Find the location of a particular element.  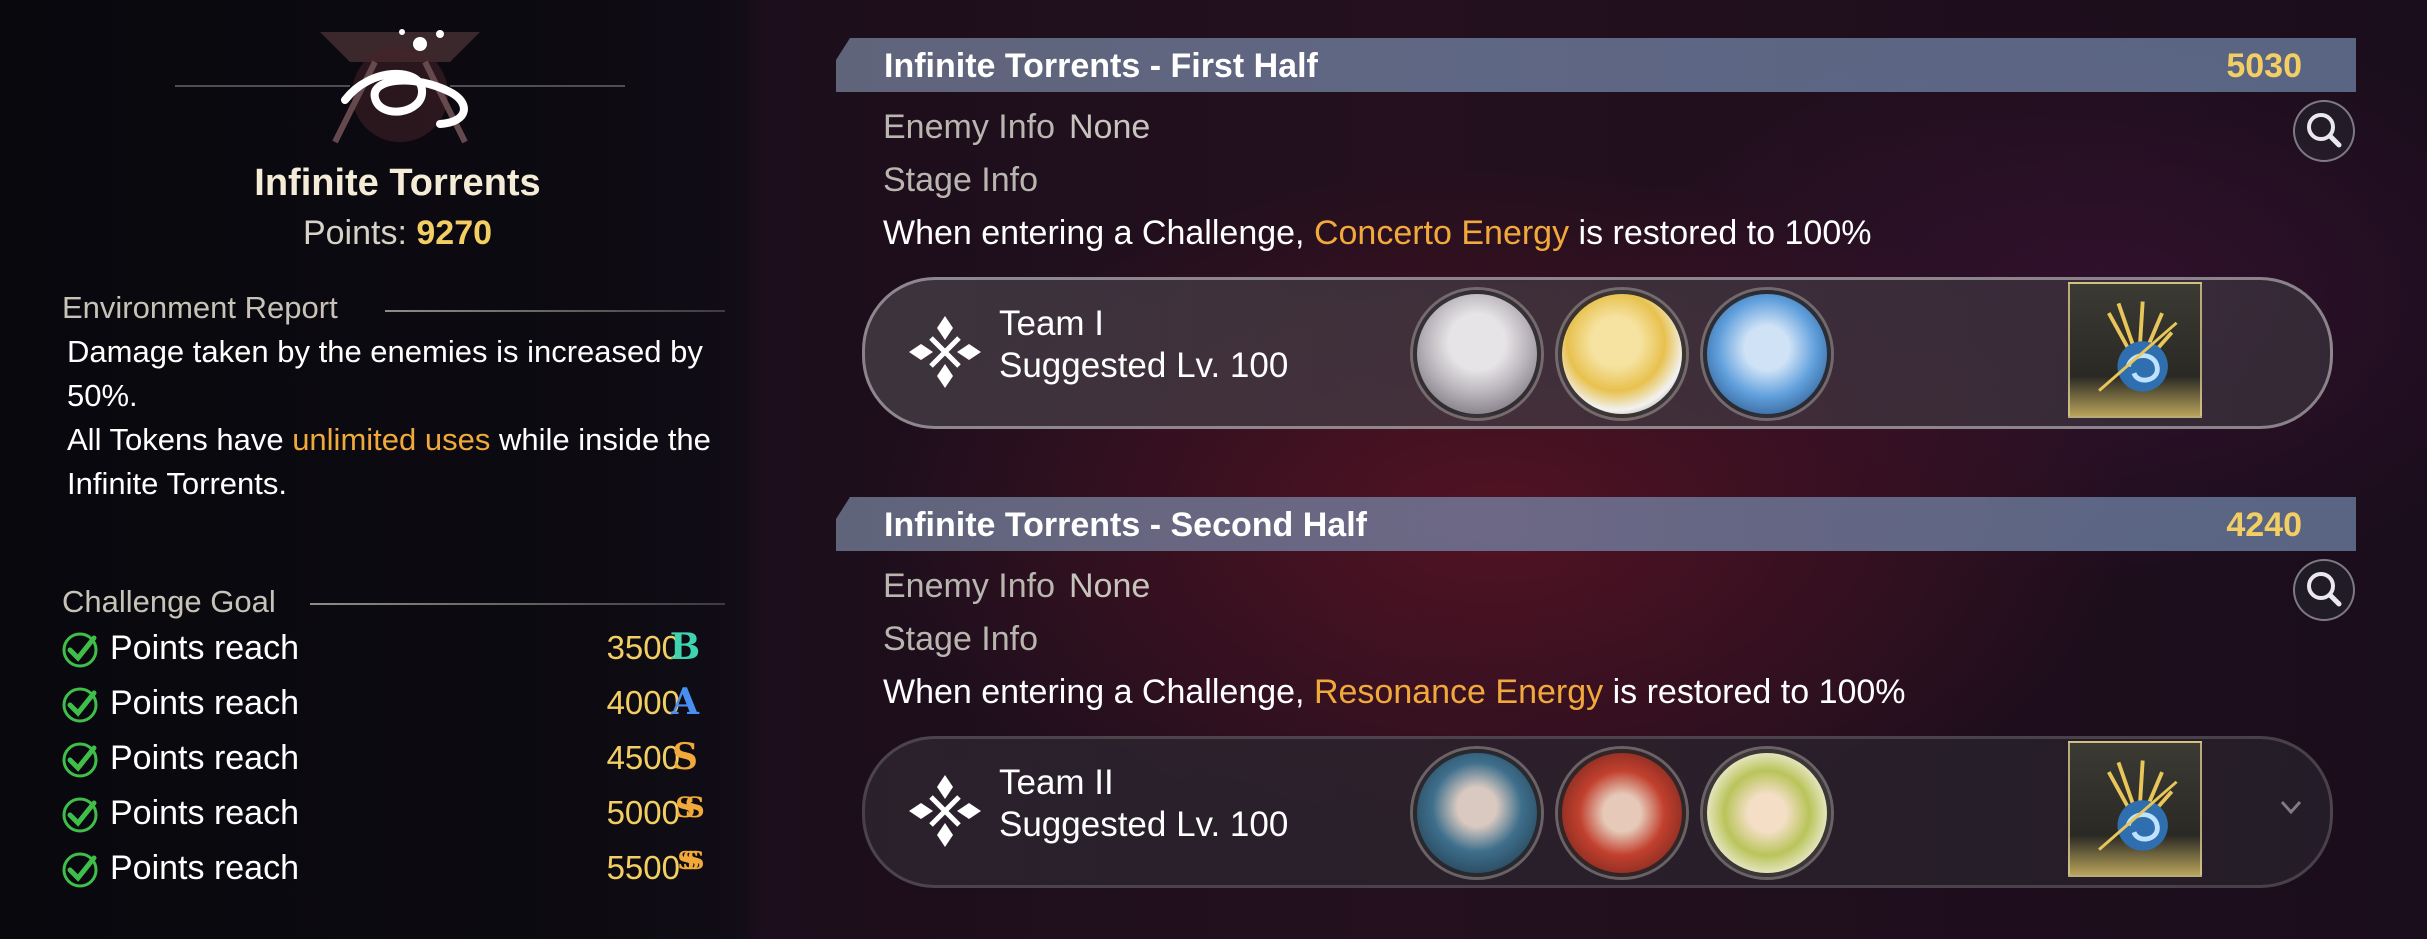

points-value: 9270 is located at coordinates (454, 233).